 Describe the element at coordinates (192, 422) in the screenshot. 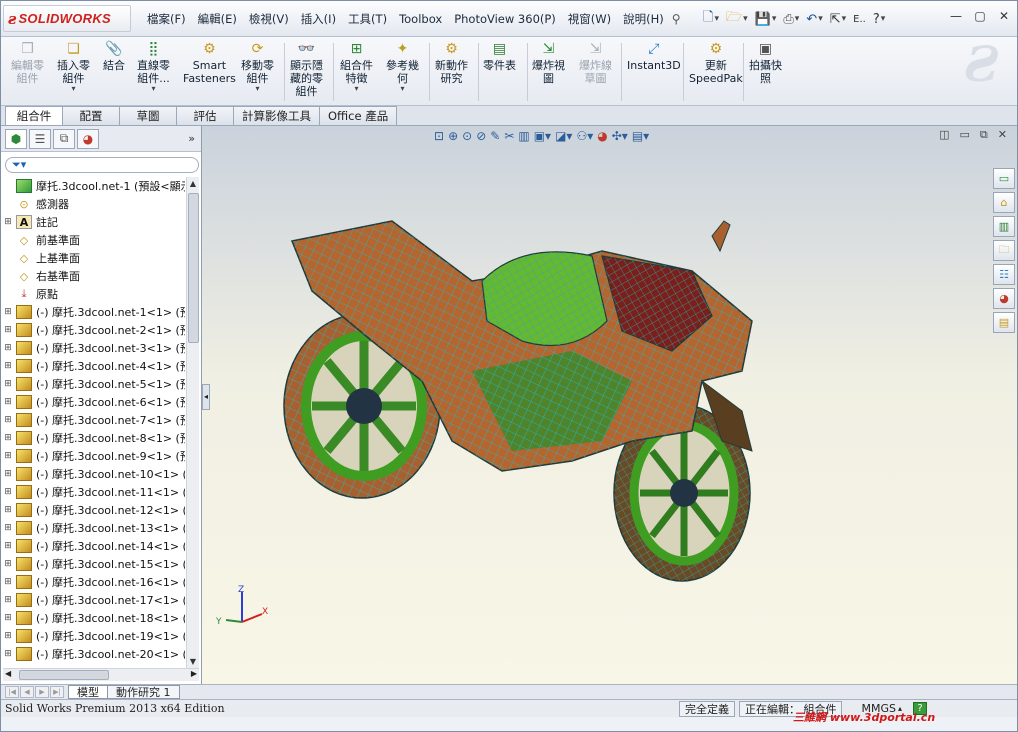

I see `tree-vertical-scrollbar: ▲ ▼` at that location.